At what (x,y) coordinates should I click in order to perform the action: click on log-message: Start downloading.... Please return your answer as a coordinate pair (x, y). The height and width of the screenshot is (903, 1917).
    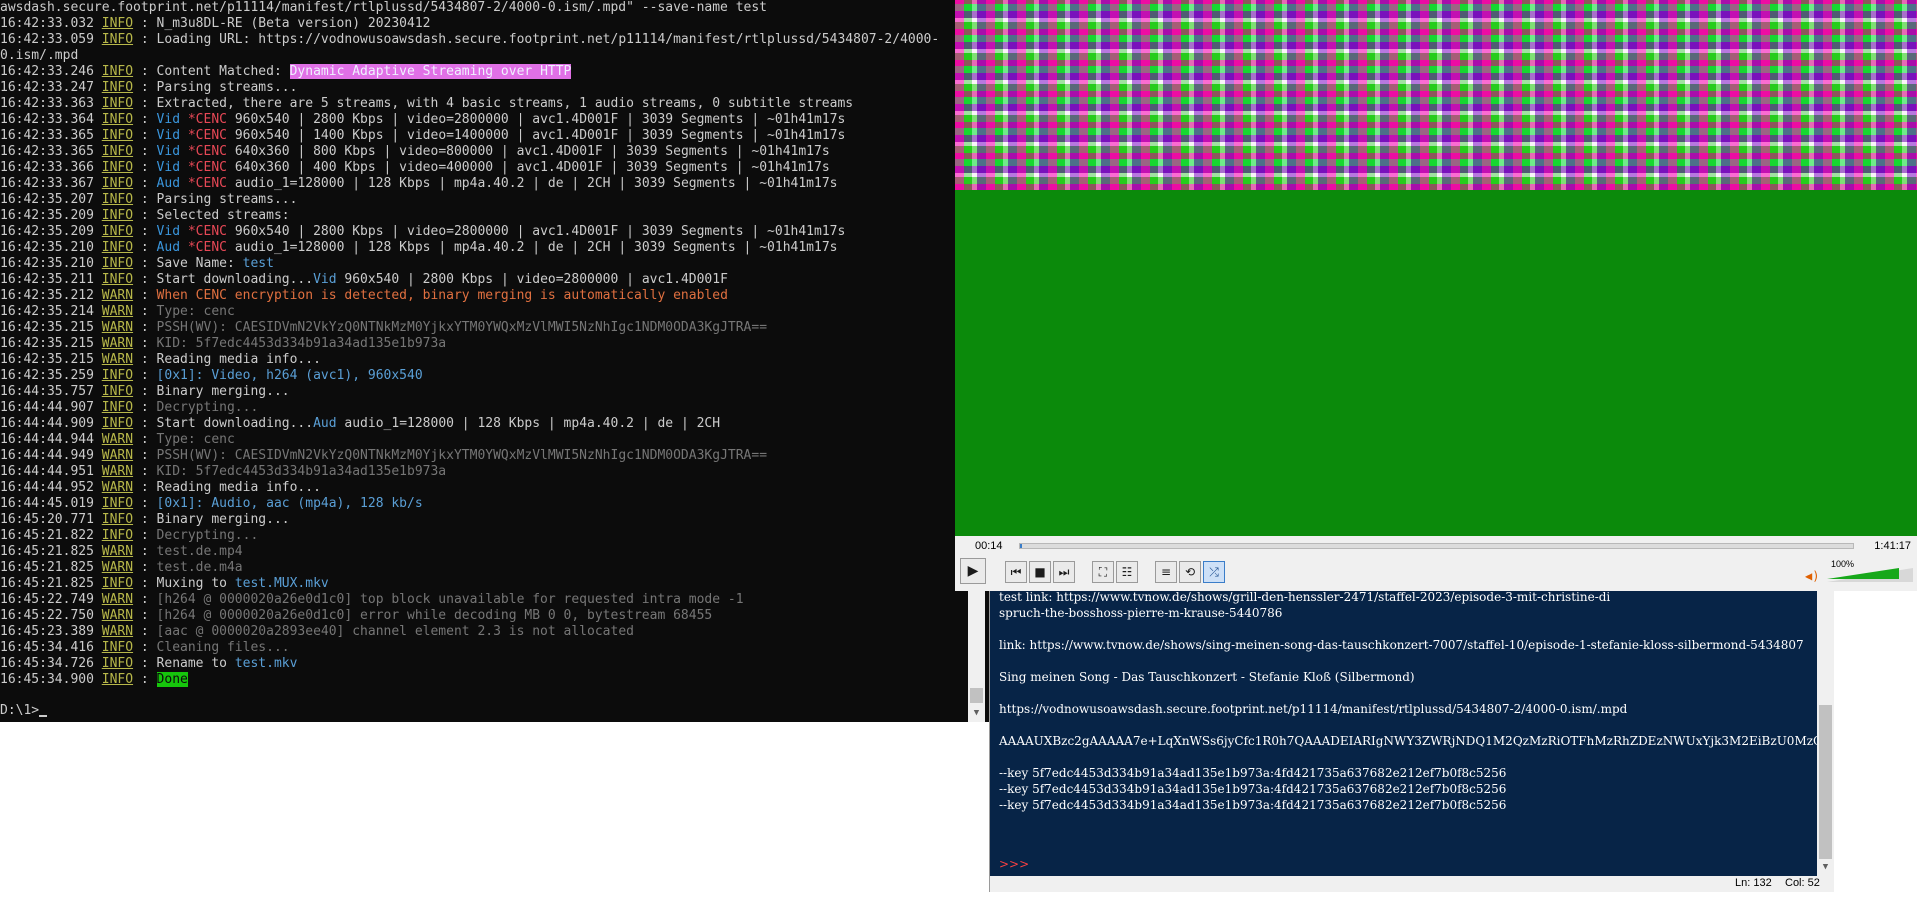
    Looking at the image, I should click on (231, 423).